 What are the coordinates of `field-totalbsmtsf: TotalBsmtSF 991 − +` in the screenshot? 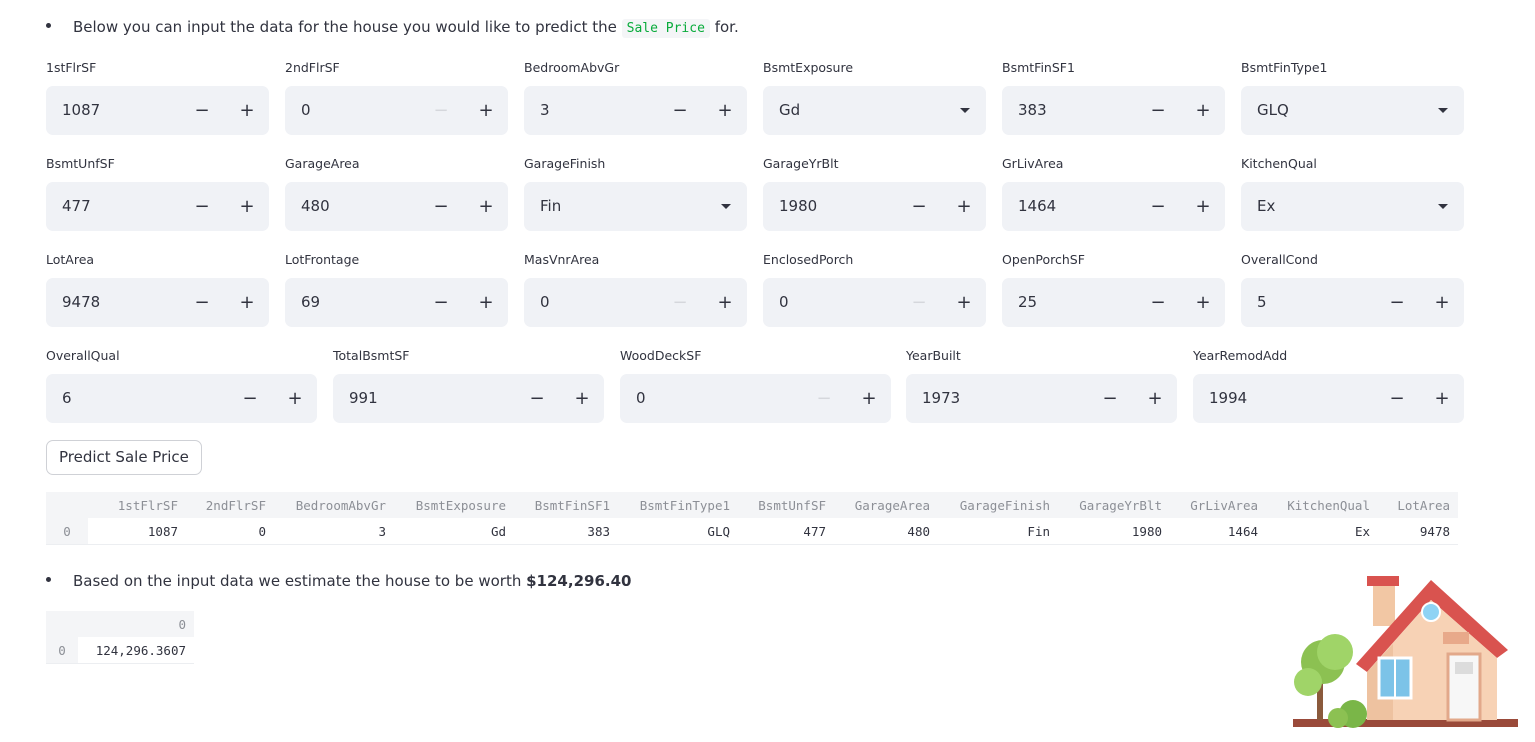 It's located at (468, 386).